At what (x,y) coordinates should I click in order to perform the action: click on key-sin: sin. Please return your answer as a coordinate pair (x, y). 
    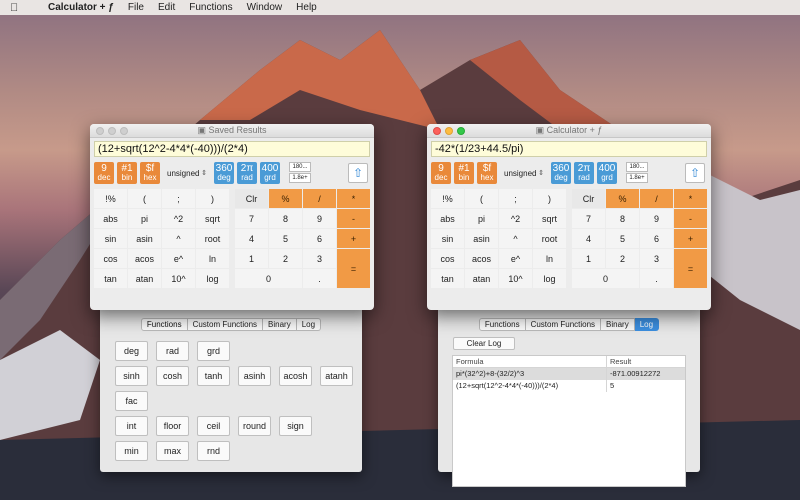
    Looking at the image, I should click on (447, 238).